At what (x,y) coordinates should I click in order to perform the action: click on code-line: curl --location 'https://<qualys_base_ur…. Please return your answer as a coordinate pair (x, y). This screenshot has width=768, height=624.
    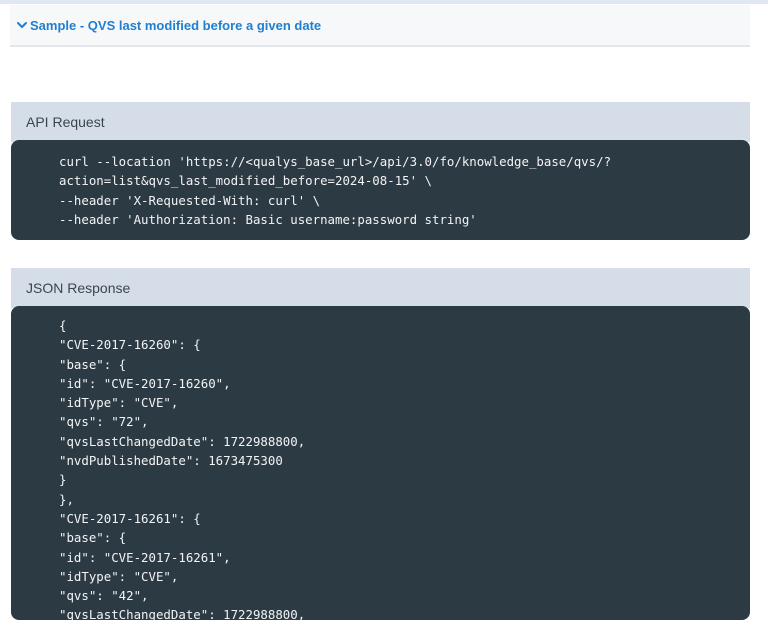
    Looking at the image, I should click on (335, 161).